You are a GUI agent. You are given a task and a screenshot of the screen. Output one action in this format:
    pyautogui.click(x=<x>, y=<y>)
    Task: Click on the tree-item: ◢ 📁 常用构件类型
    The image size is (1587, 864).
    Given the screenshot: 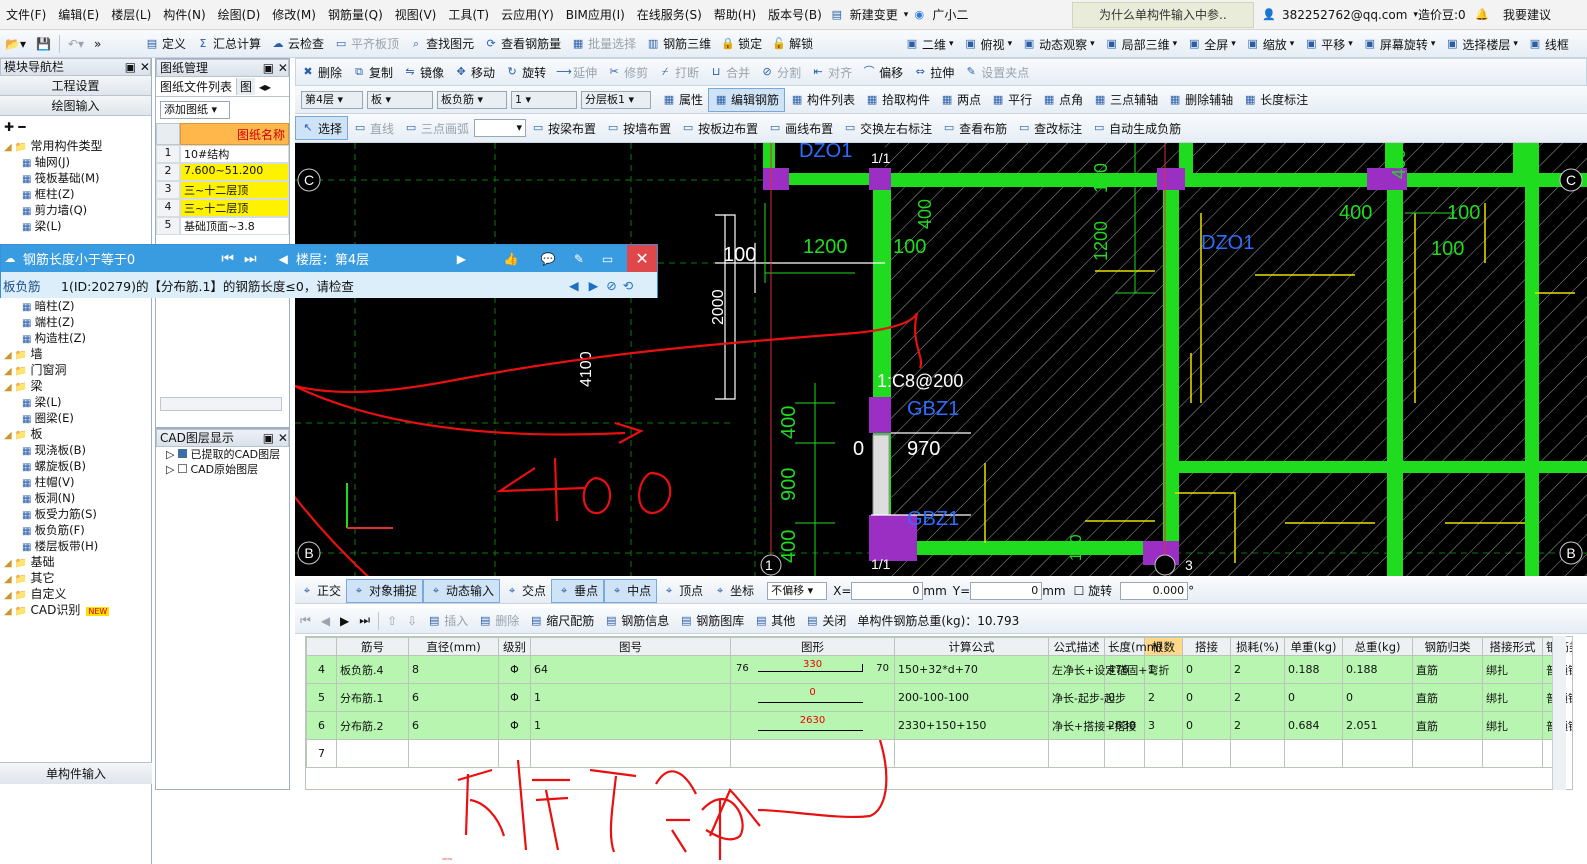 What is the action you would take?
    pyautogui.click(x=75, y=146)
    